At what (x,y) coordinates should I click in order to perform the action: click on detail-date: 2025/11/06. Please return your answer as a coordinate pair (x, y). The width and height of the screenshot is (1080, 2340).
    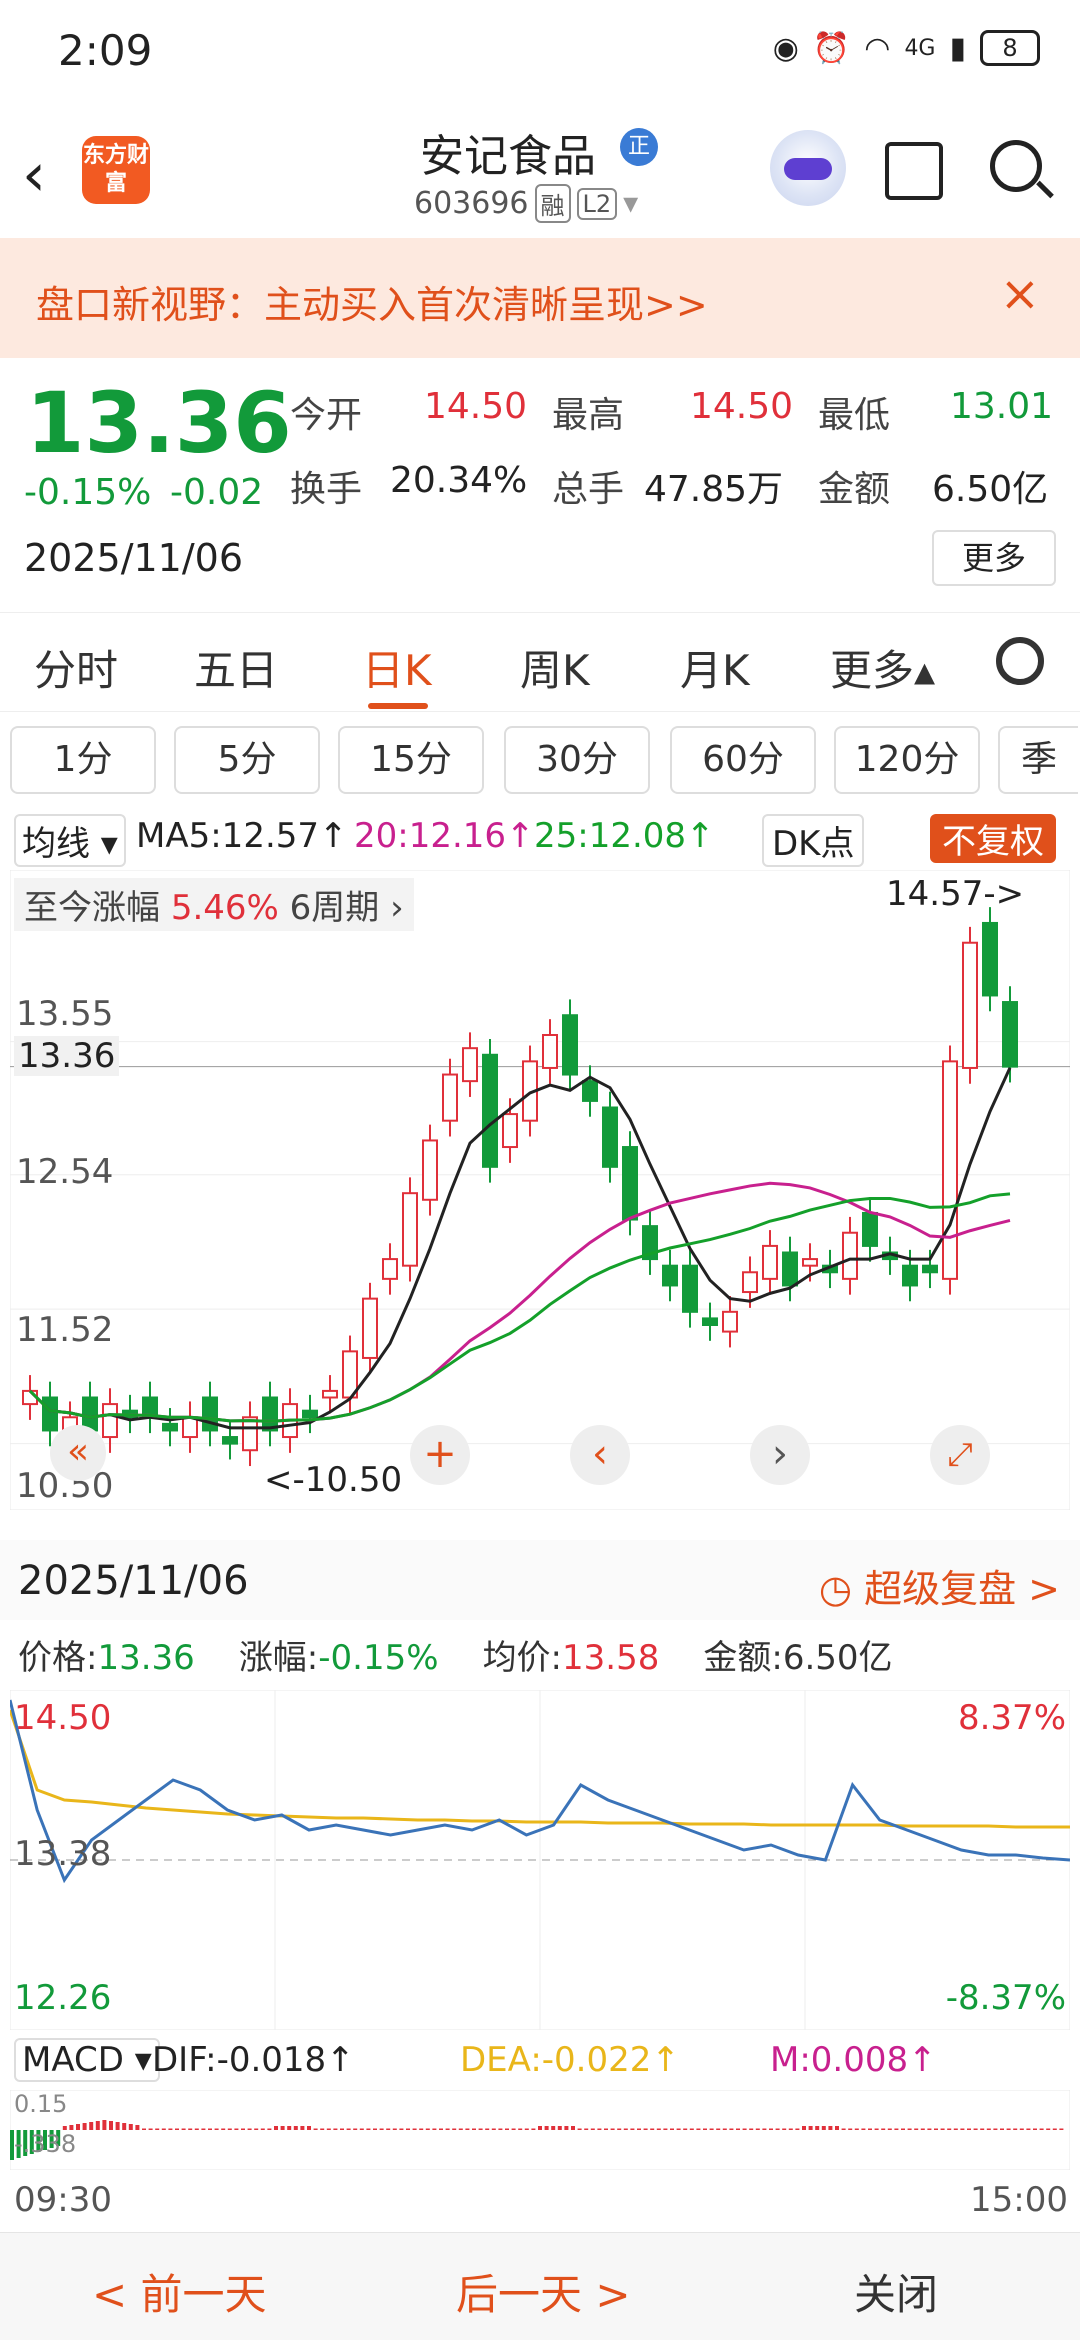
    Looking at the image, I should click on (133, 1581).